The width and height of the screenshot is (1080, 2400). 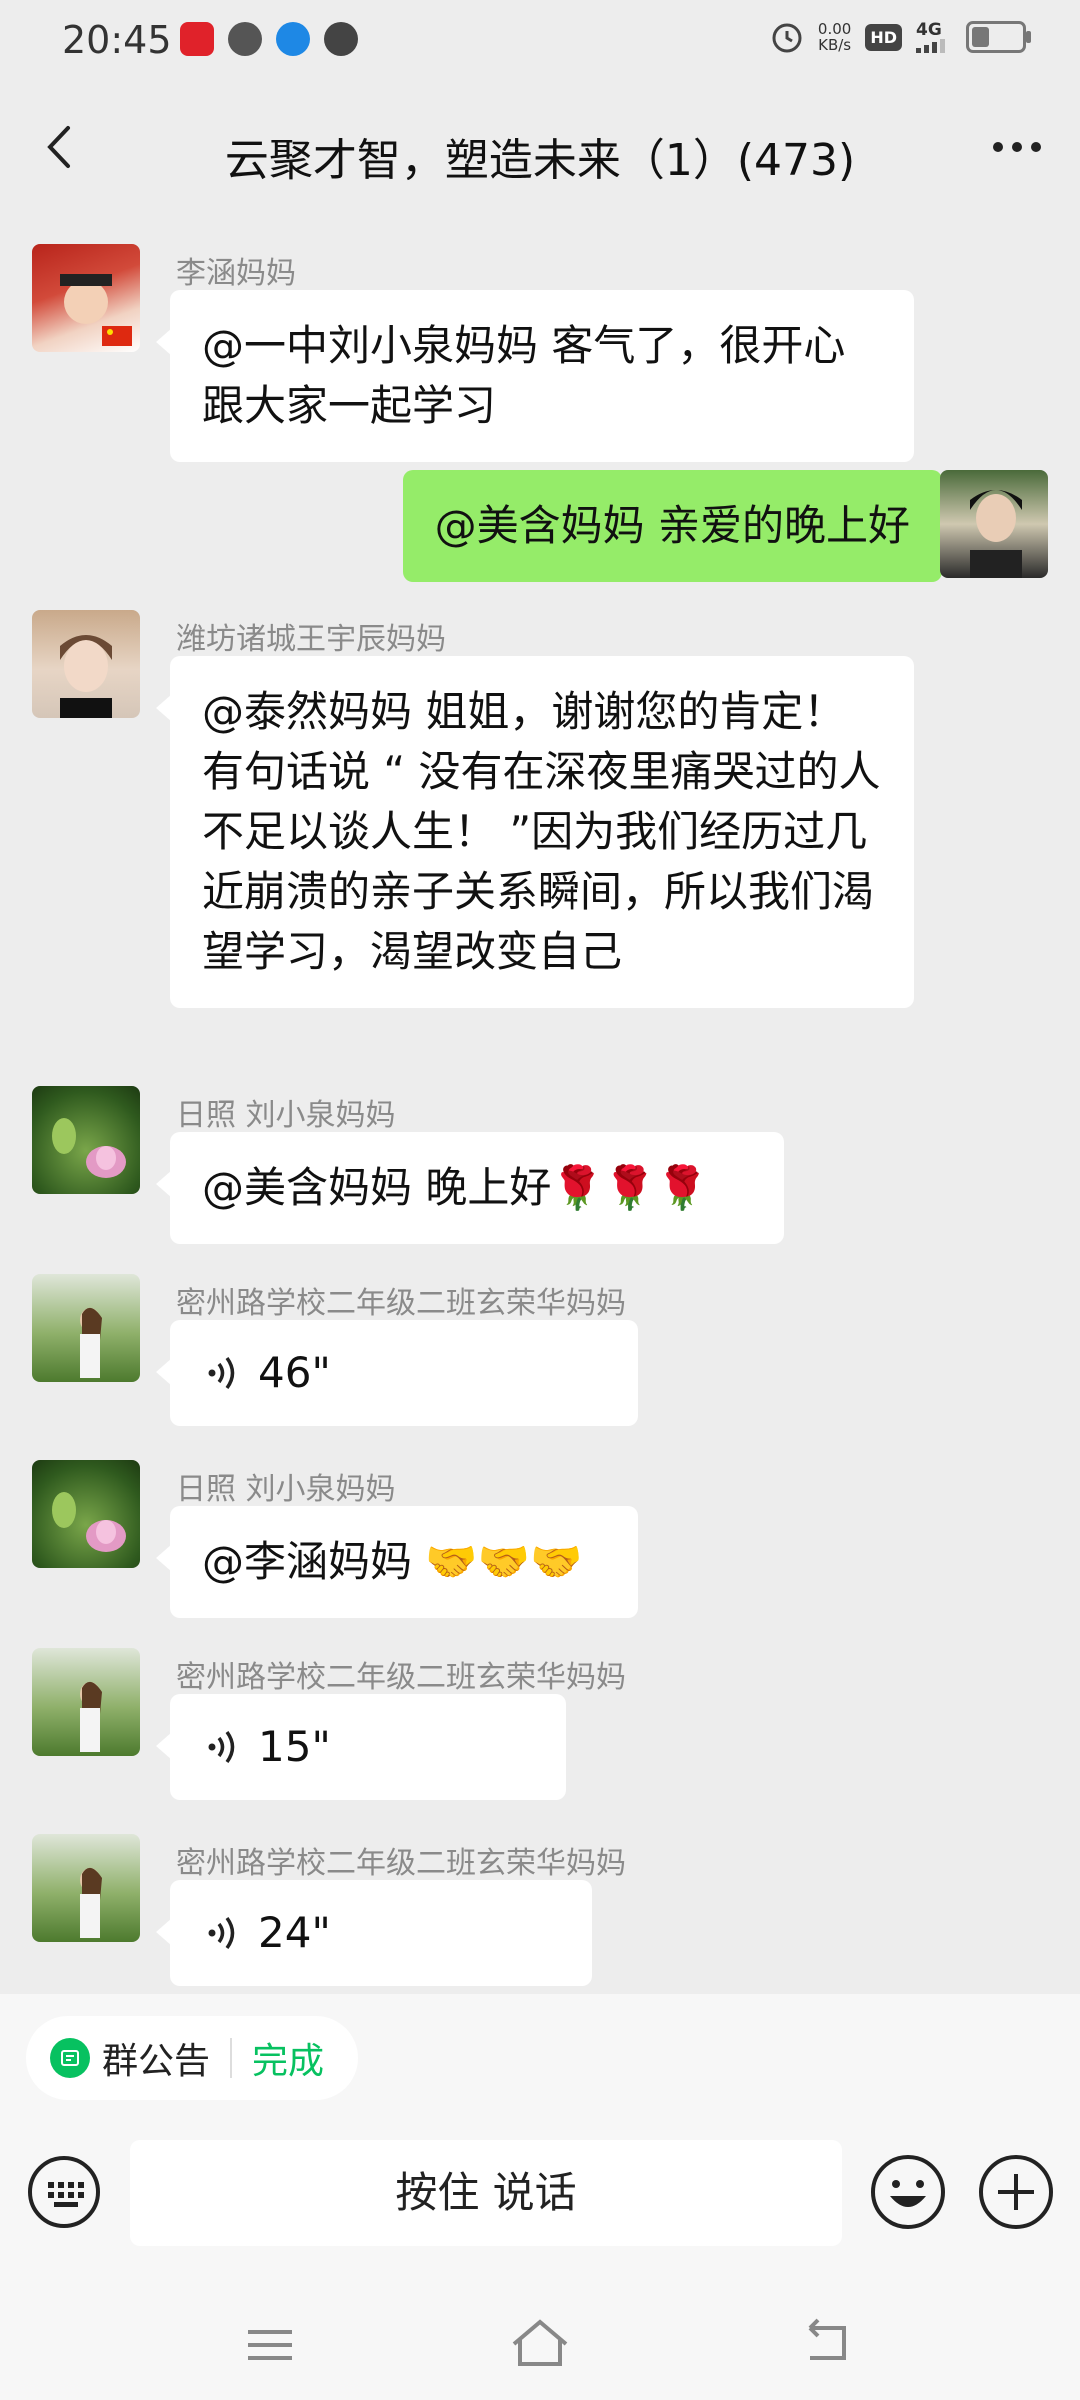 What do you see at coordinates (998, 37) in the screenshot?
I see `battery-icon` at bounding box center [998, 37].